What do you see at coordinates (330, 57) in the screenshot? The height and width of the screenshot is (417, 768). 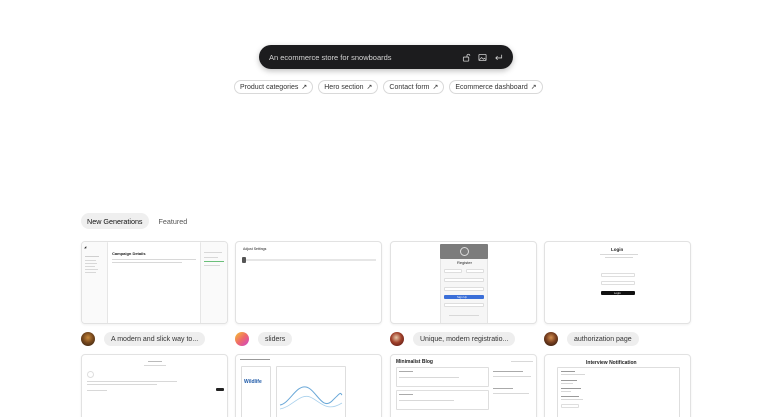 I see `prompt-placeholder: An ecommerce store for snowboards` at bounding box center [330, 57].